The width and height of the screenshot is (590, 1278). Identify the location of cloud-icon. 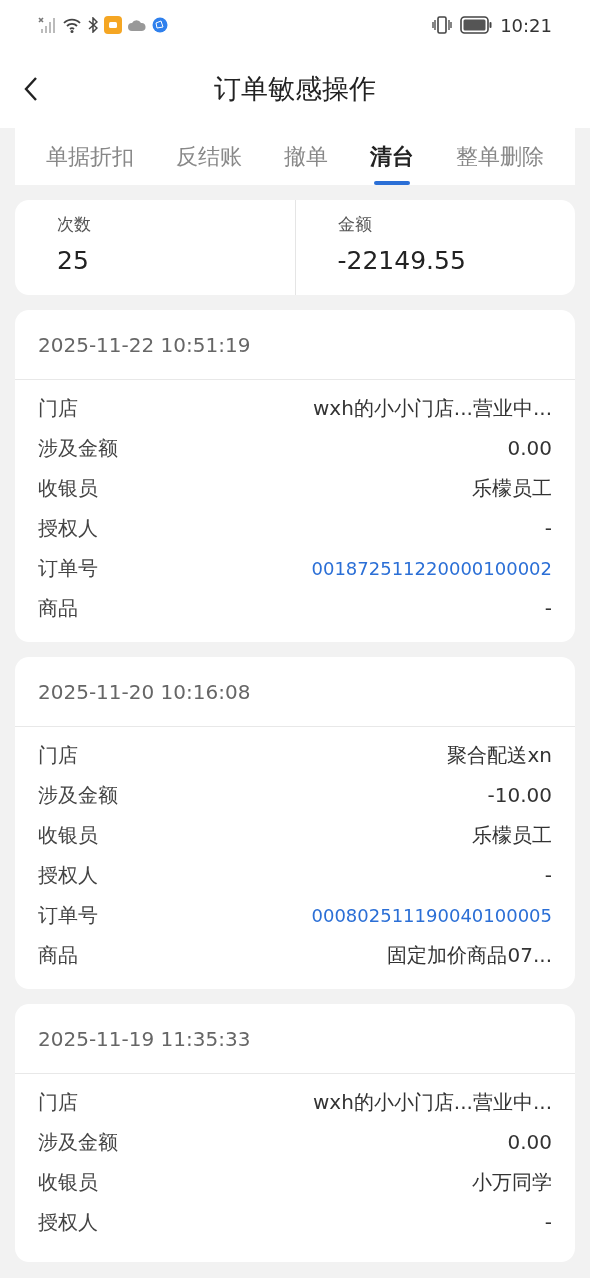
(137, 25).